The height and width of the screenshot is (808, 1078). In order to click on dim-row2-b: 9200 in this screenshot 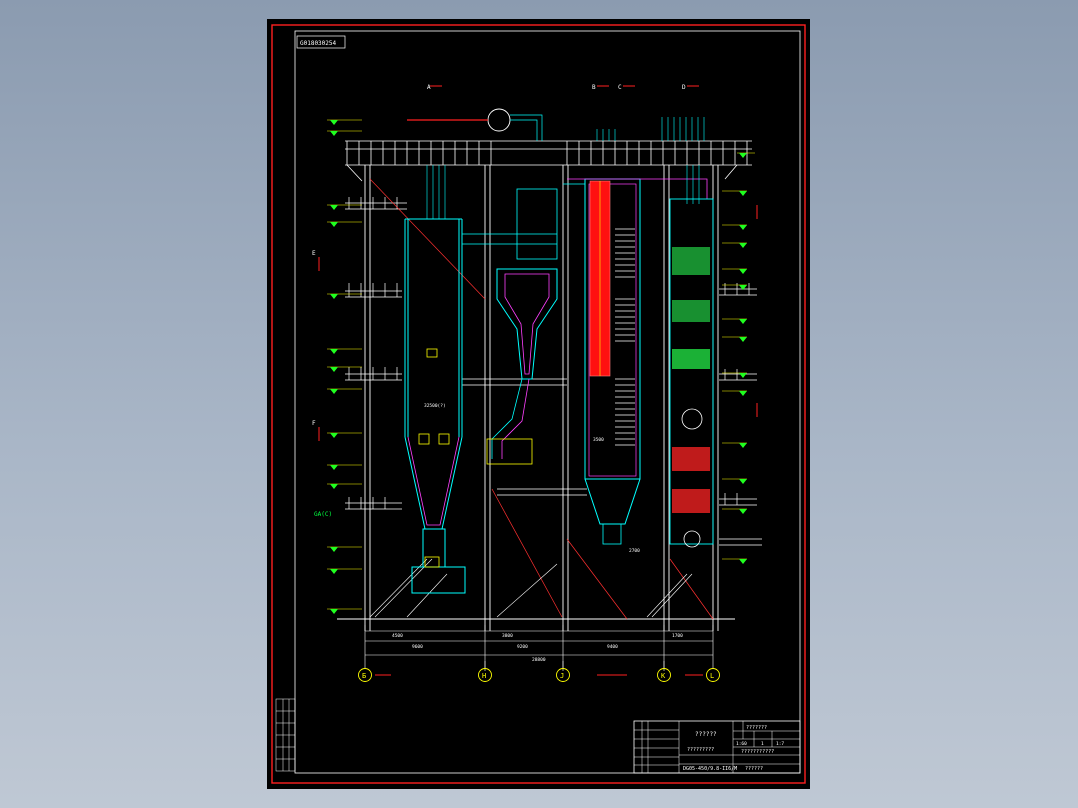, I will do `click(522, 647)`.